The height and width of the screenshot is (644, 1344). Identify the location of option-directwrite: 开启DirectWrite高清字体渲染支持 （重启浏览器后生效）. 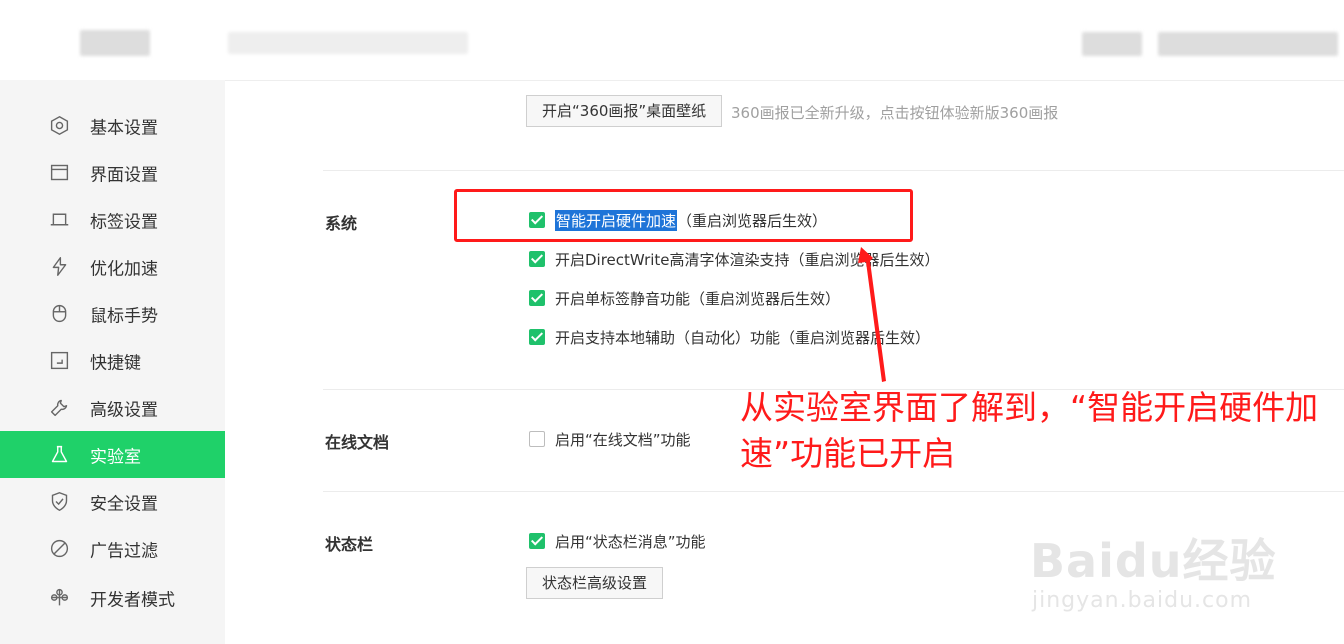
(734, 259).